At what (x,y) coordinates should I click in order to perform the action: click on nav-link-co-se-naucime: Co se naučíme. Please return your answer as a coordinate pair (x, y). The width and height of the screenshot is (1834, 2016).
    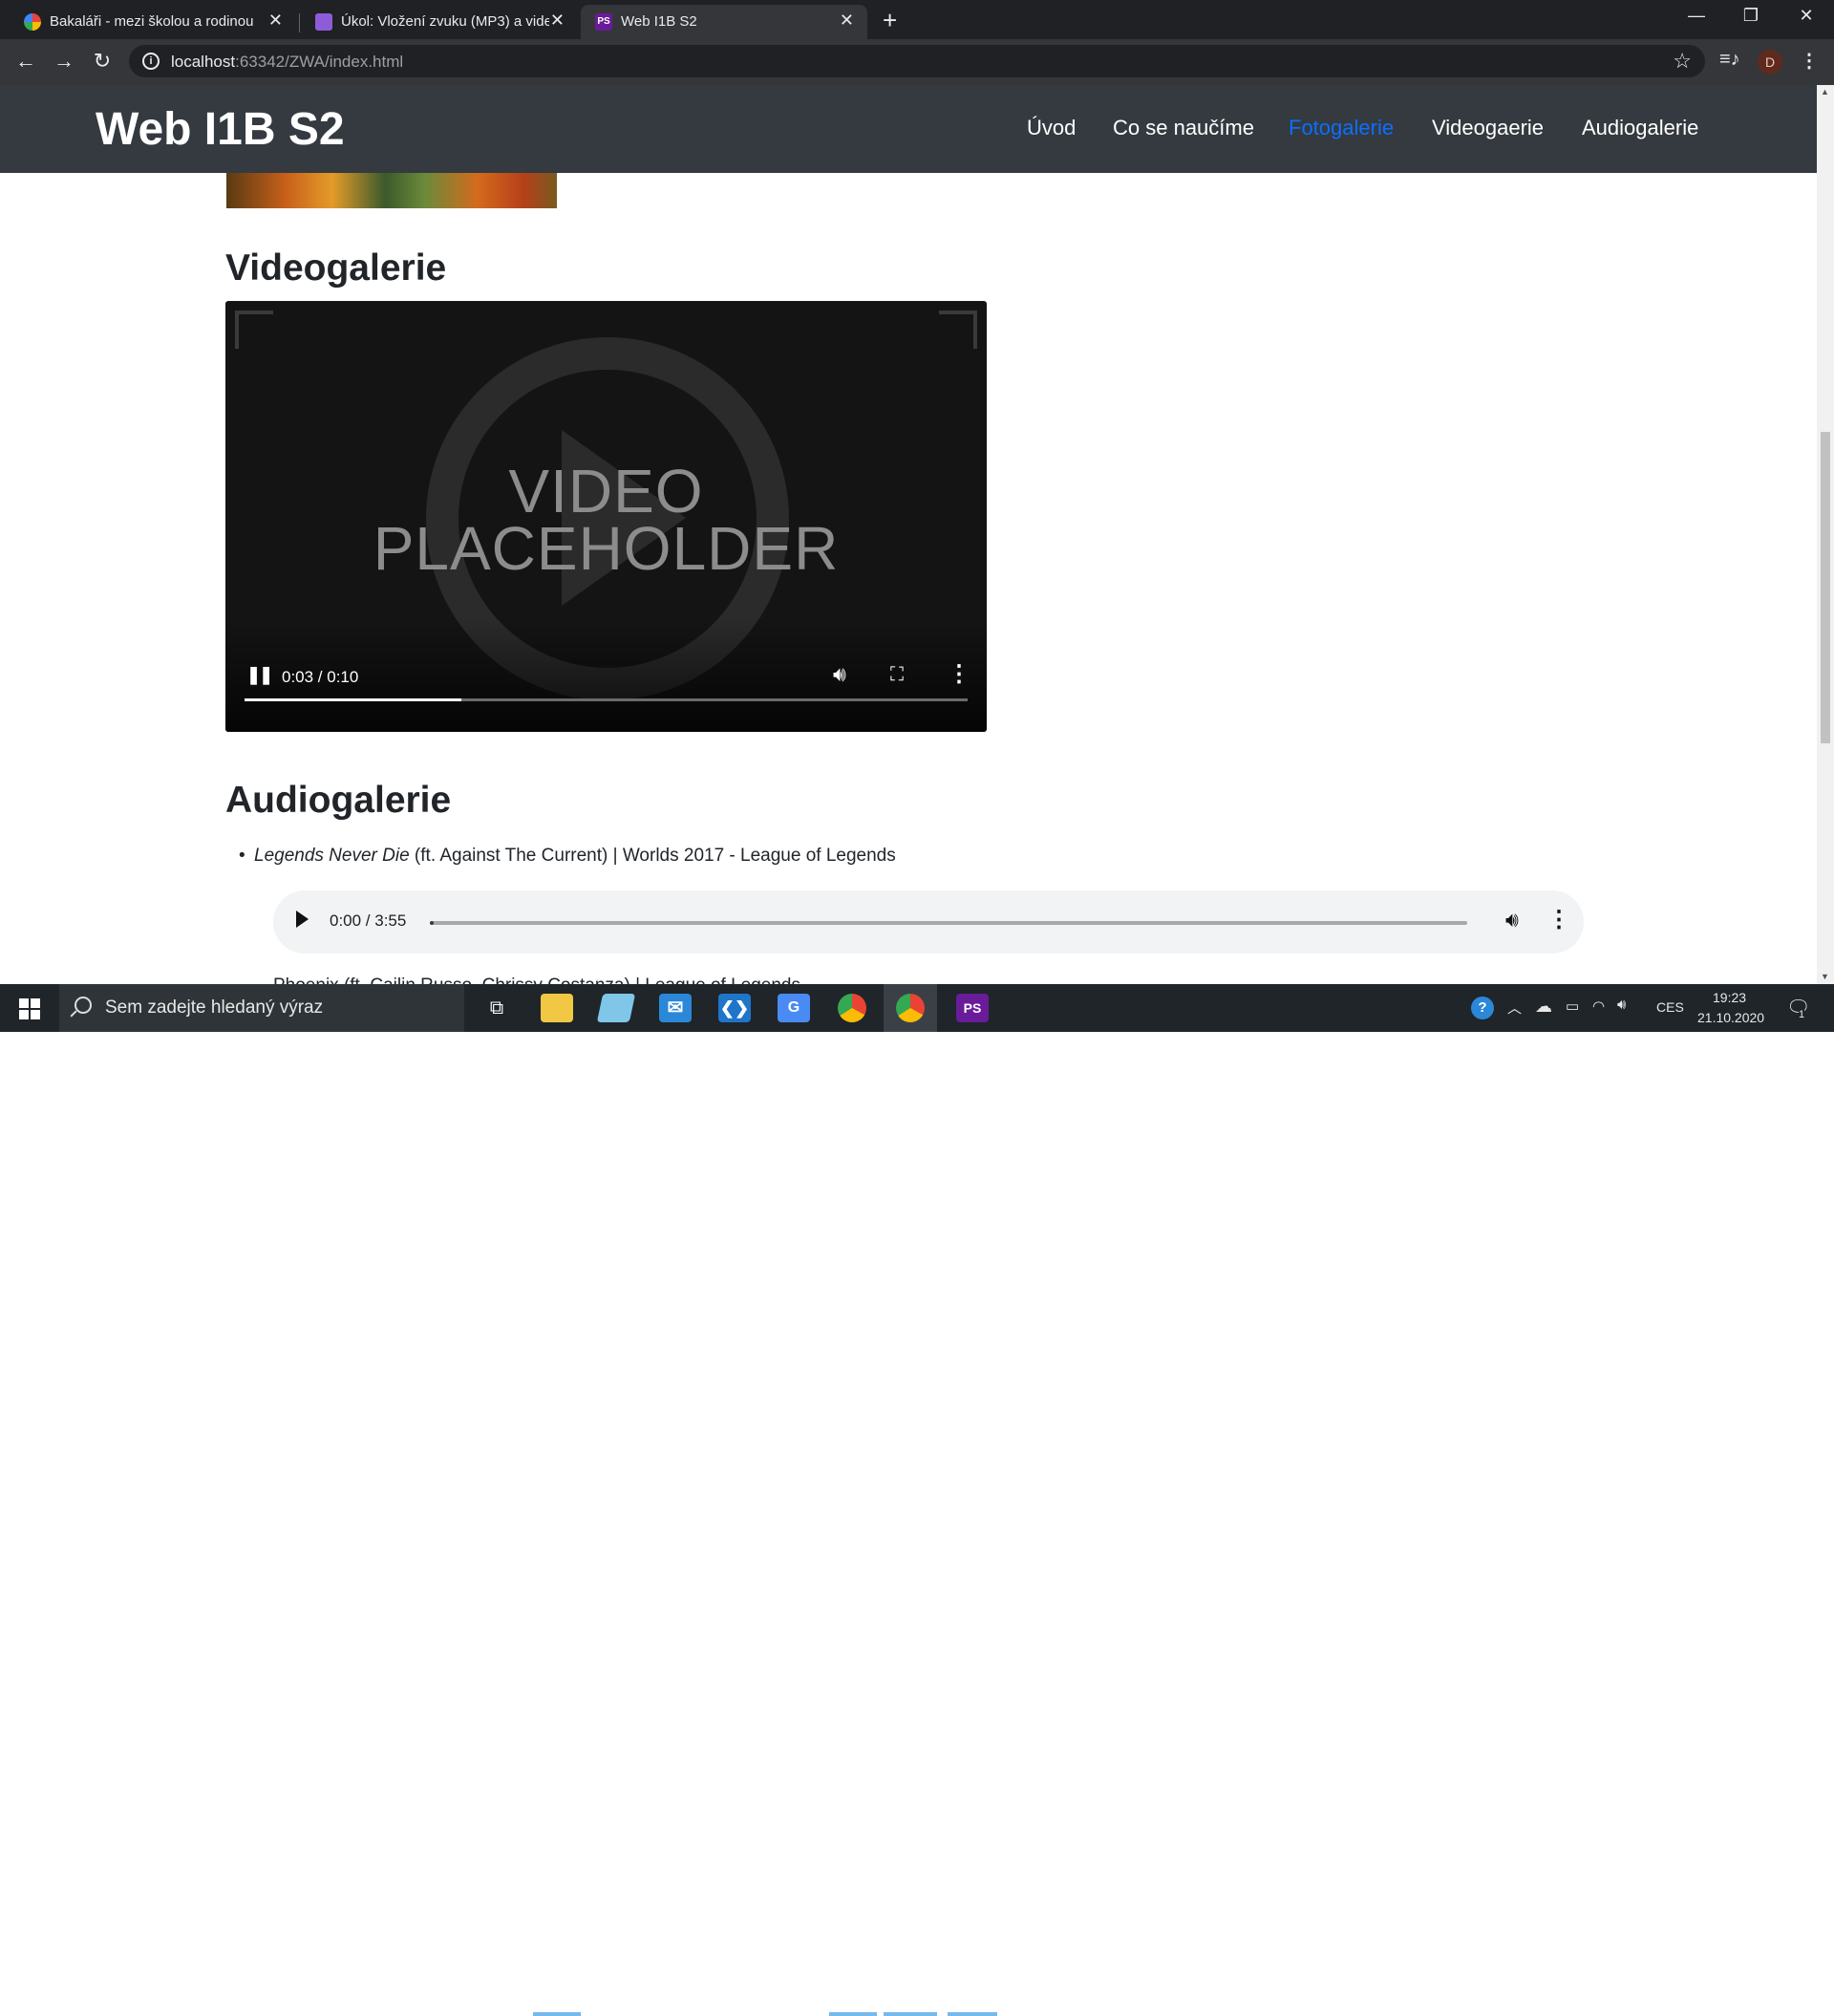
    Looking at the image, I should click on (1183, 128).